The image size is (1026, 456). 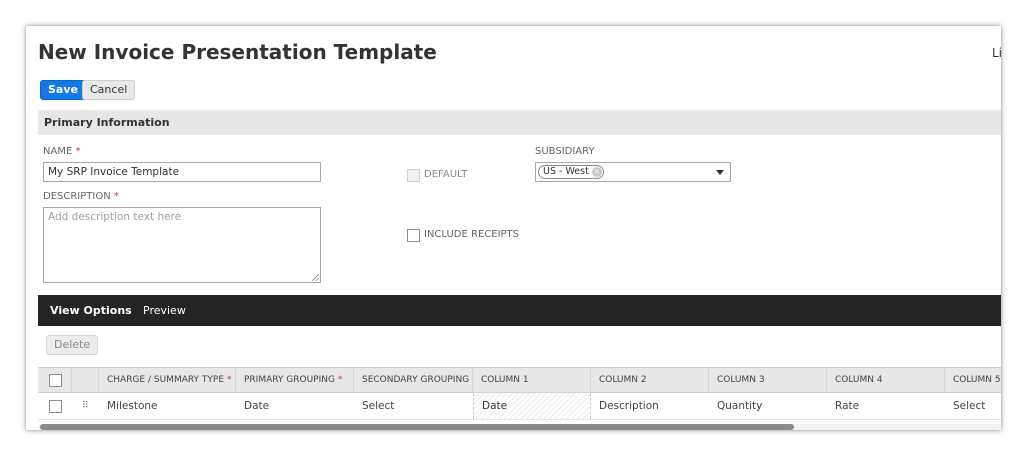 I want to click on select-all-checkbox, so click(x=55, y=380).